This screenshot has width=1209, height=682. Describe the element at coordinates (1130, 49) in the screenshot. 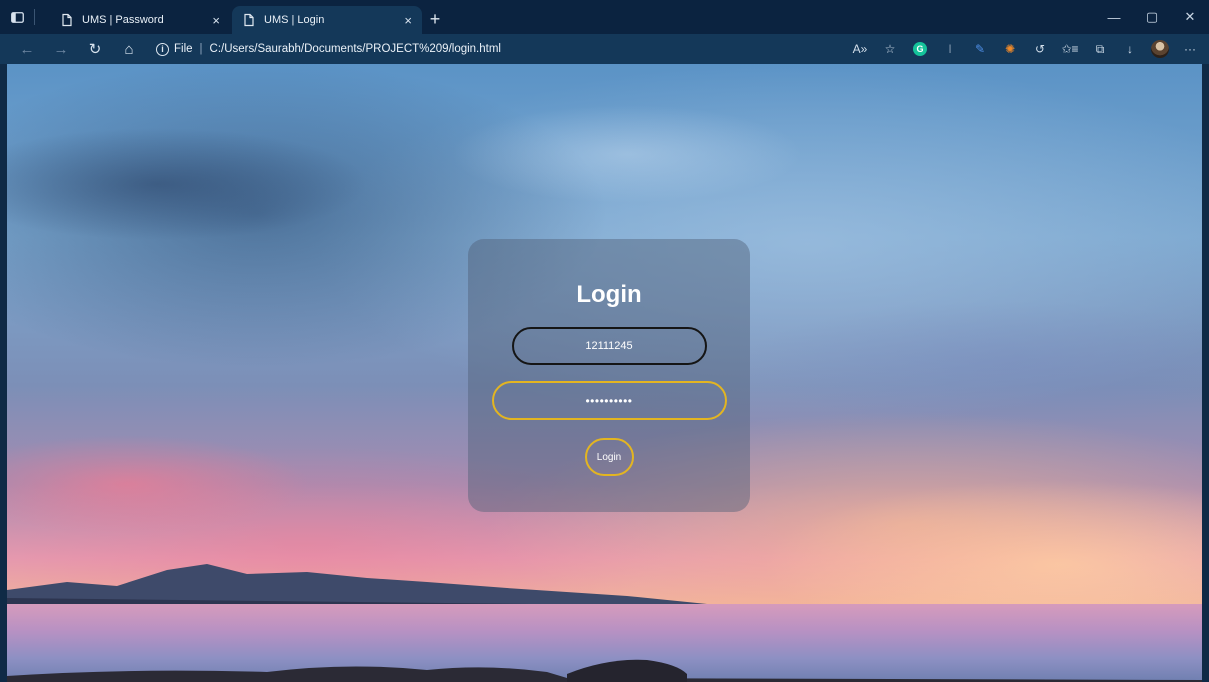

I see `downloads-icon: ↓` at that location.